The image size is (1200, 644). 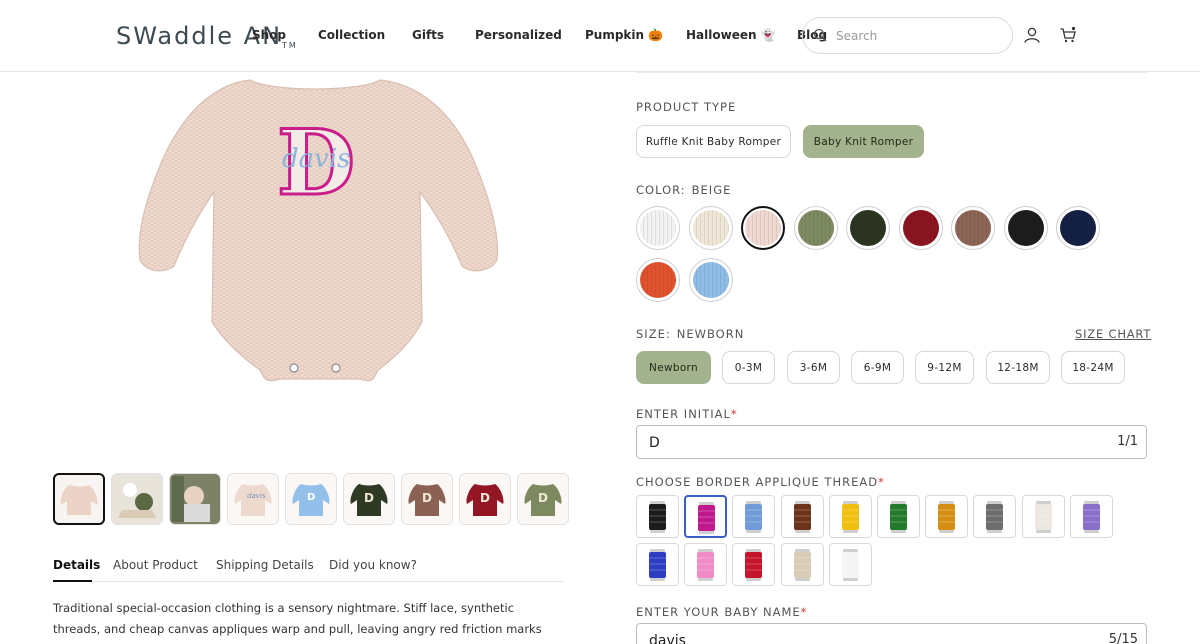 What do you see at coordinates (673, 367) in the screenshot?
I see `size-newborn: Newborn` at bounding box center [673, 367].